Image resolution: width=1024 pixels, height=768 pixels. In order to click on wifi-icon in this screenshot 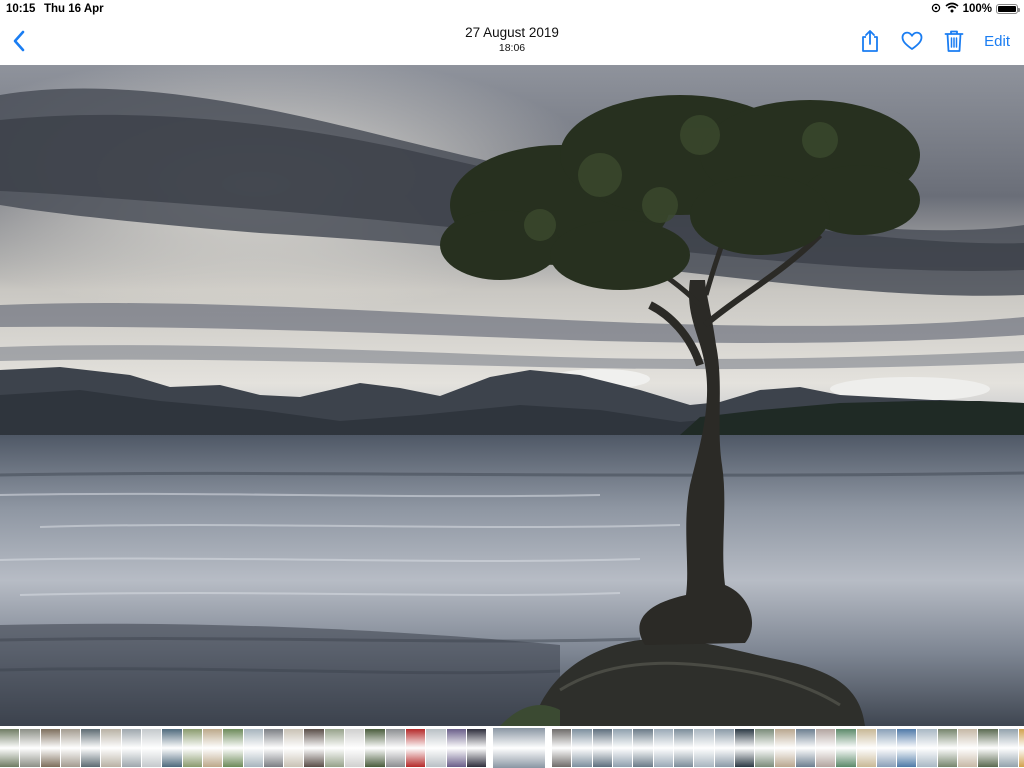, I will do `click(952, 9)`.